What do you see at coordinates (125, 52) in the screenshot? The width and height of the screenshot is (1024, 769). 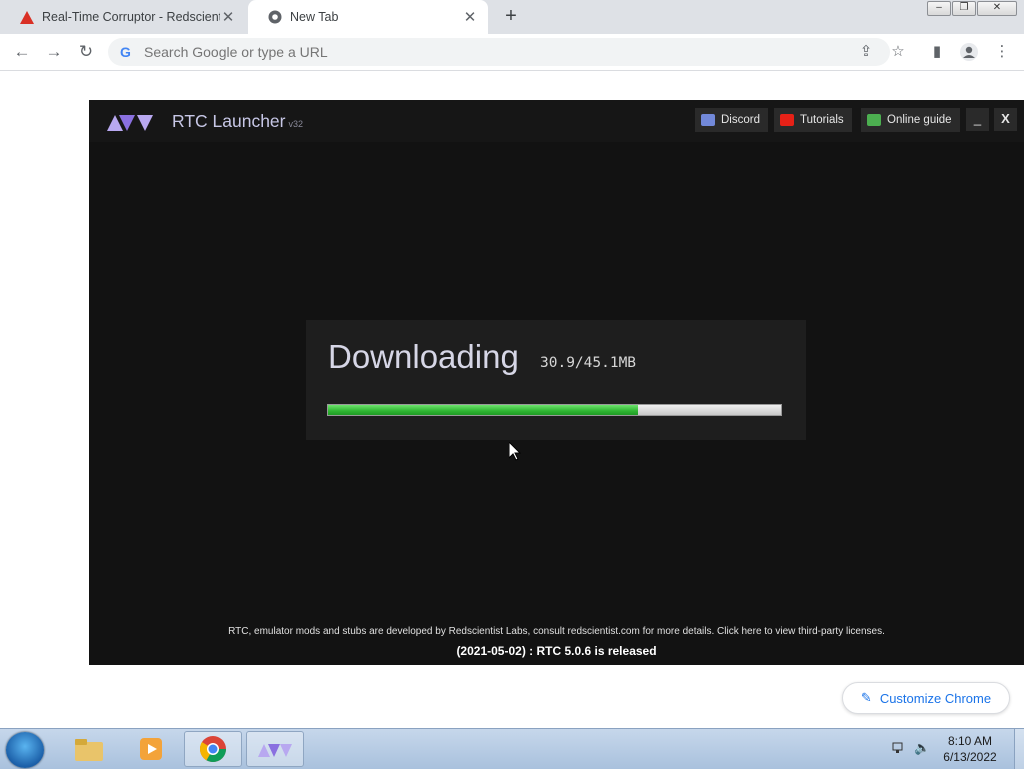 I see `google-g-icon: G` at bounding box center [125, 52].